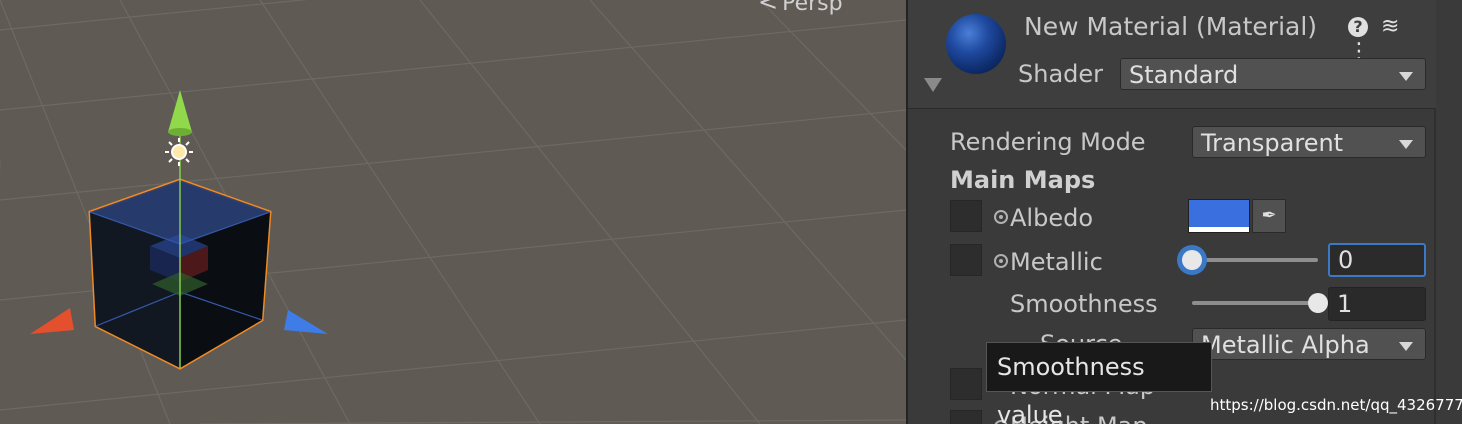  What do you see at coordinates (1285, 345) in the screenshot?
I see `source-value: Metallic Alpha` at bounding box center [1285, 345].